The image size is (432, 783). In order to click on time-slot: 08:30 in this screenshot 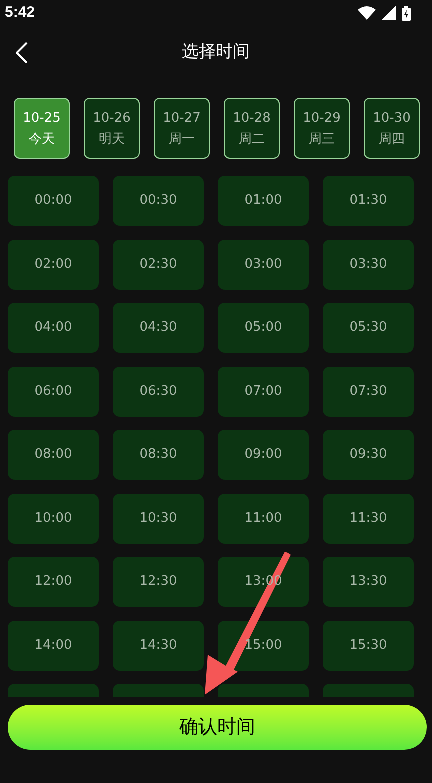, I will do `click(158, 455)`.